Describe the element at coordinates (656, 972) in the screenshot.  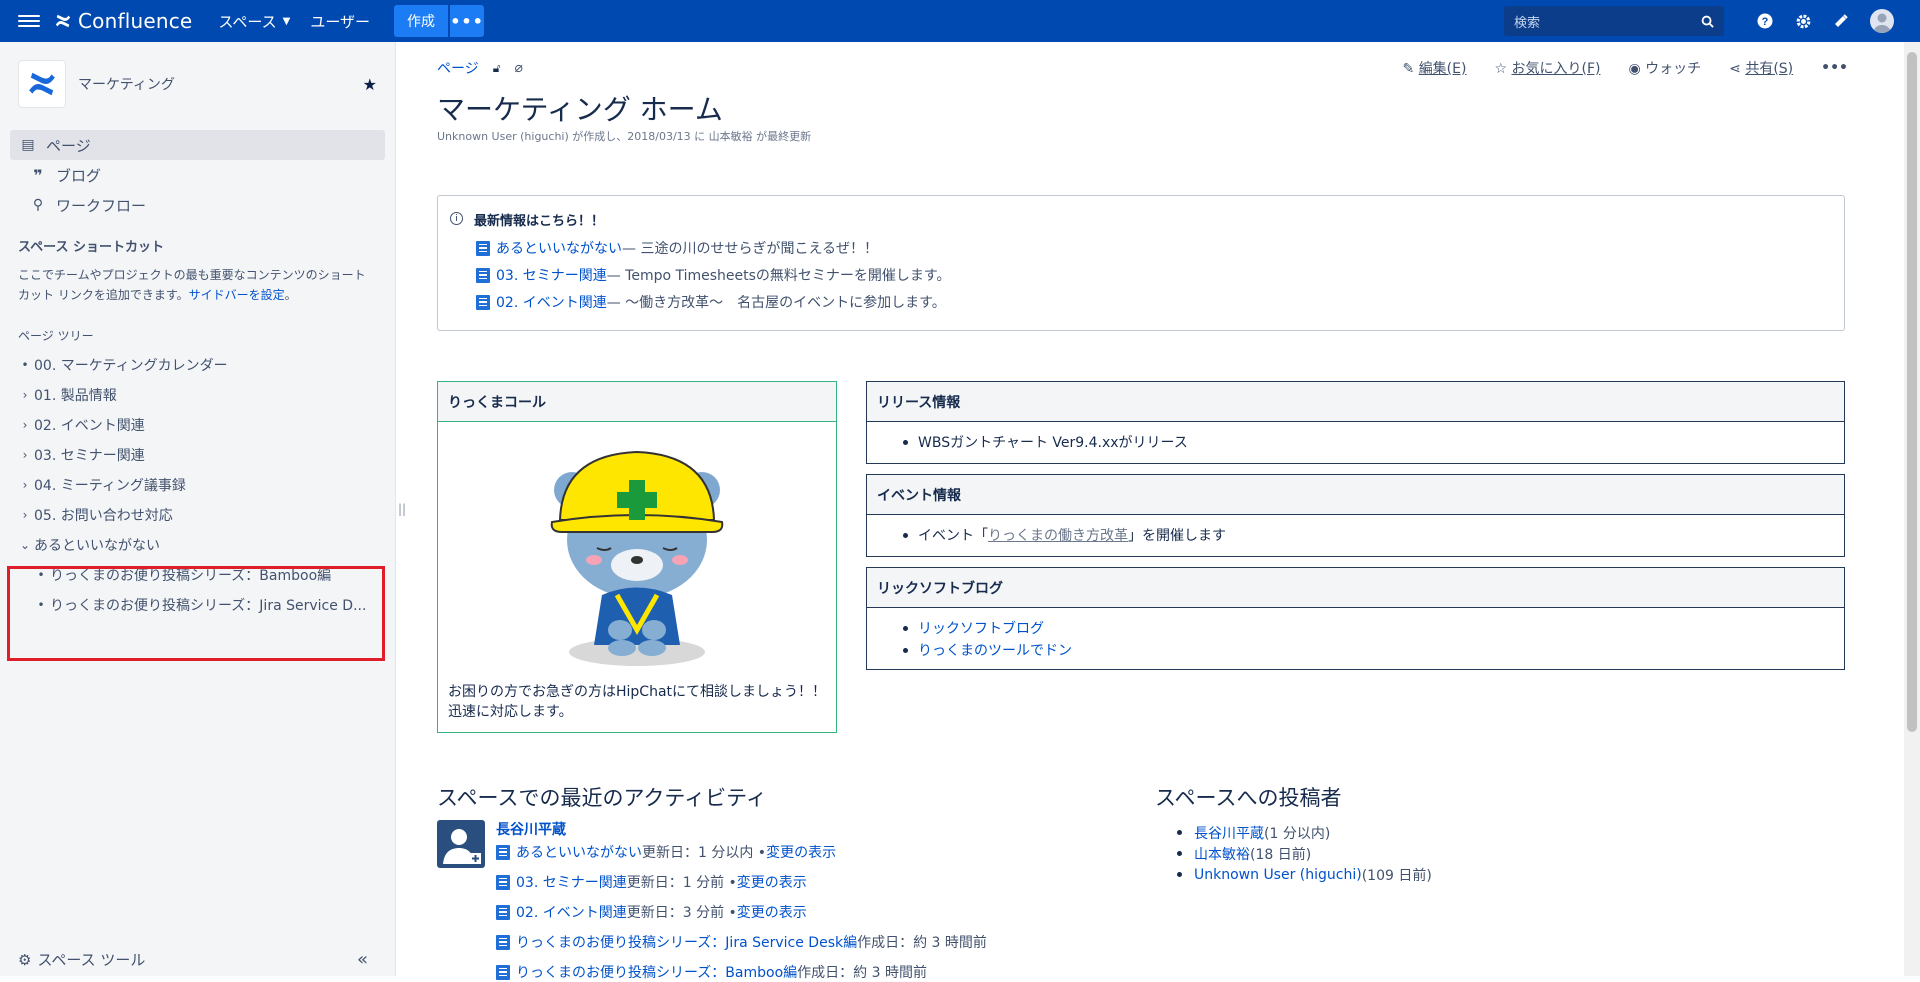
I see `activity-link: りっくまのお便り投稿シリーズ：Bamboo編` at that location.